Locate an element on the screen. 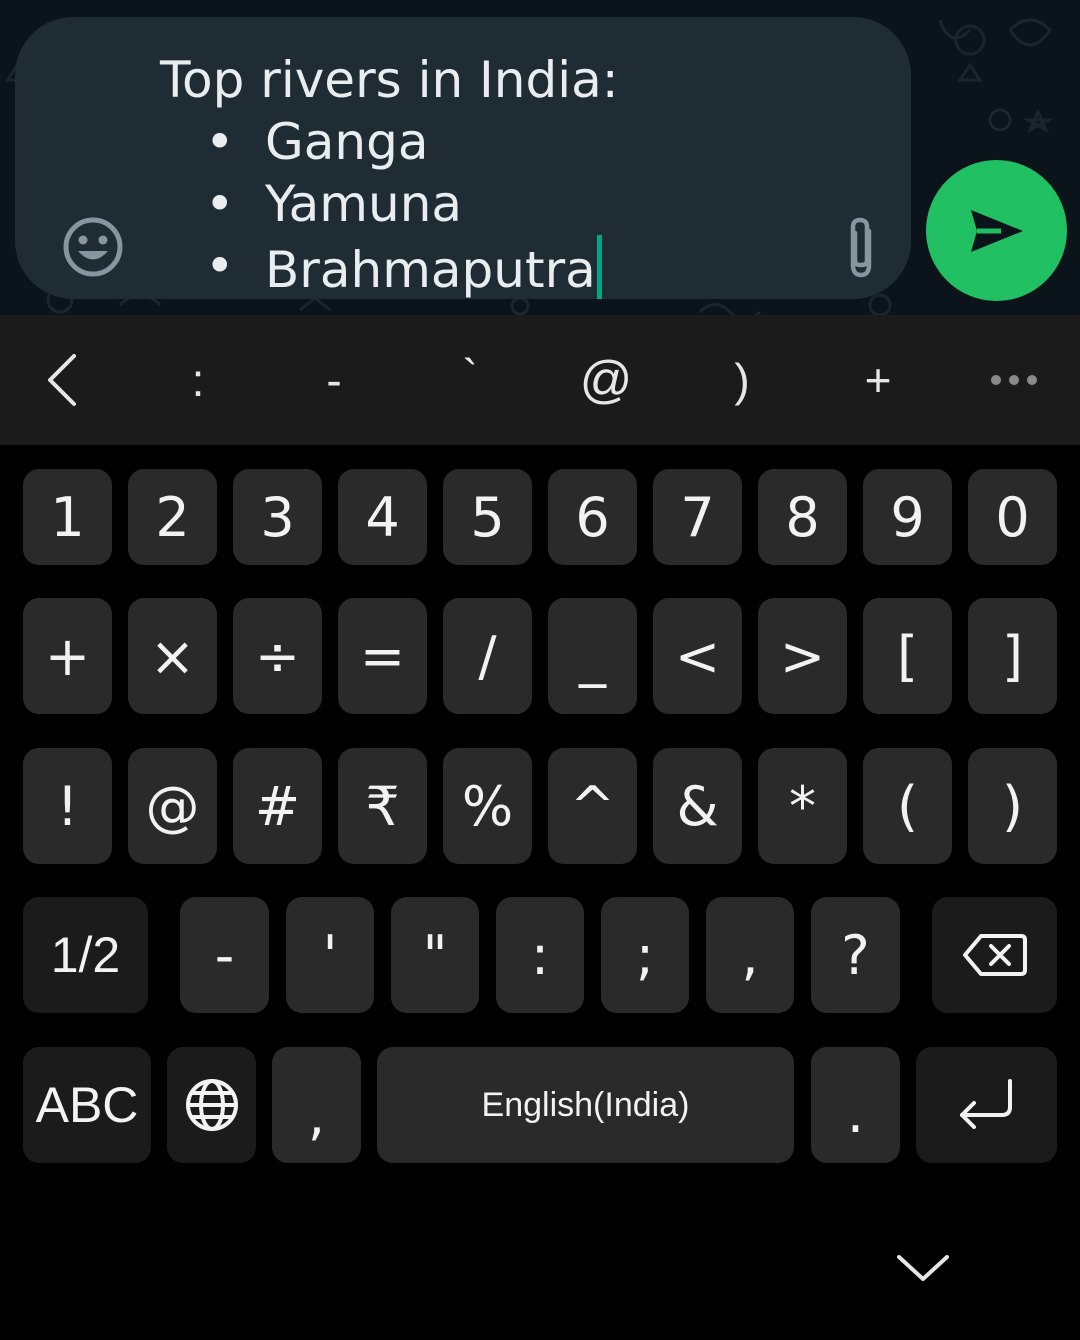 This screenshot has width=1080, height=1340. key-abc: ABC is located at coordinates (87, 1105).